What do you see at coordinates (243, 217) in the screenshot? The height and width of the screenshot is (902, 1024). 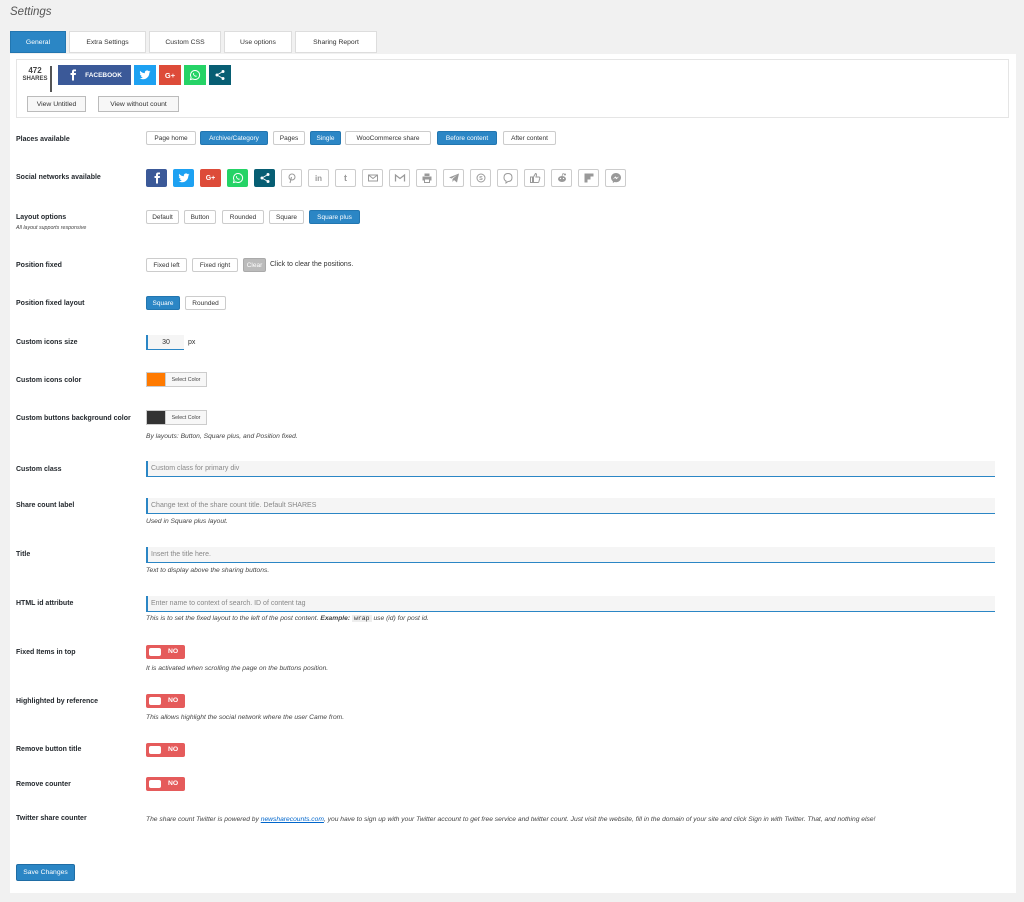 I see `layout-rounded: Rounded` at bounding box center [243, 217].